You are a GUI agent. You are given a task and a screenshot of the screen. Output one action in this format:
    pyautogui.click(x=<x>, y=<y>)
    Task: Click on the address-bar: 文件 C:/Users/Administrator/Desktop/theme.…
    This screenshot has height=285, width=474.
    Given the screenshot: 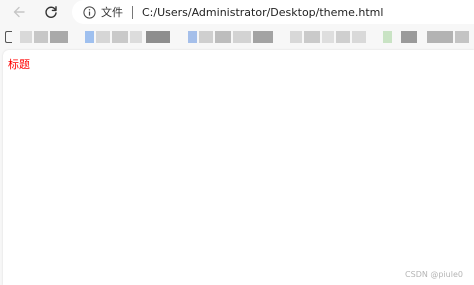 What is the action you would take?
    pyautogui.click(x=273, y=12)
    